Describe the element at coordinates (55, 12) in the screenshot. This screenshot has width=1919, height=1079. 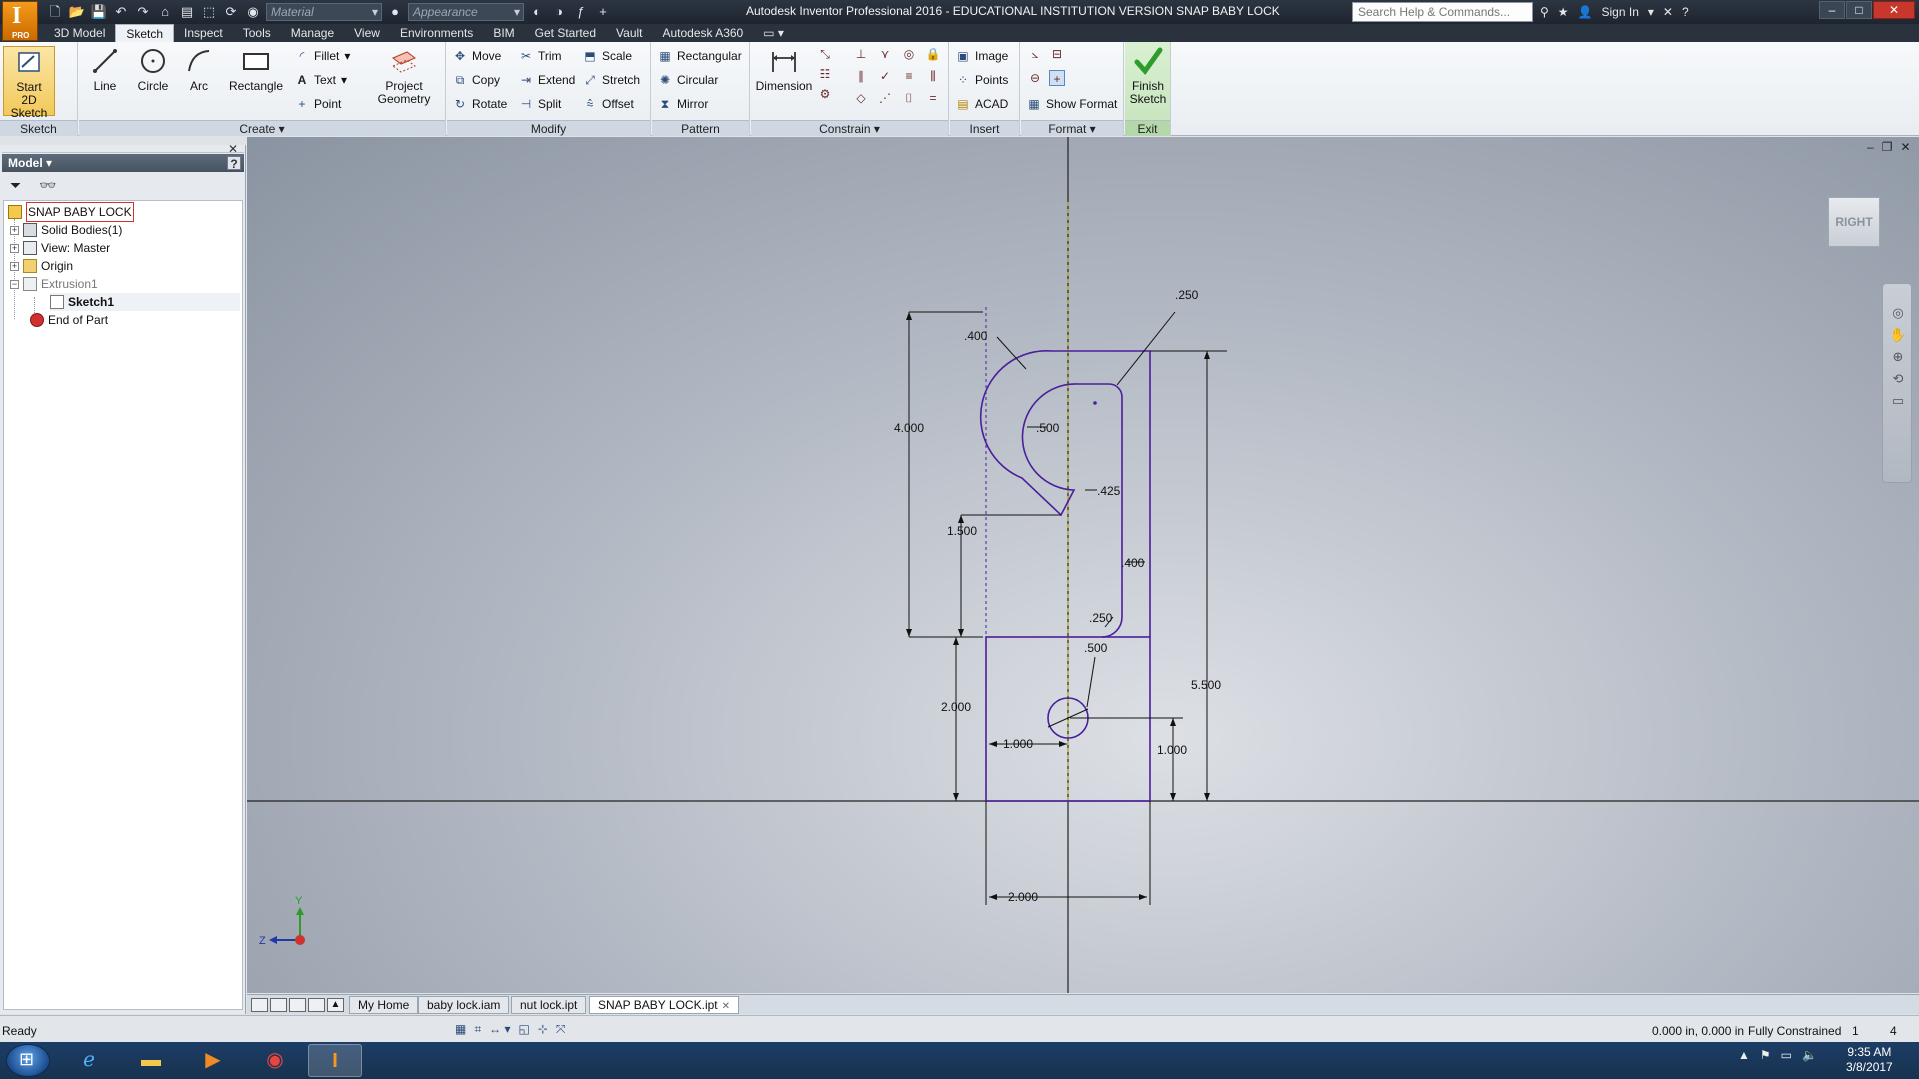
I see `new-file-icon: 🗋` at that location.